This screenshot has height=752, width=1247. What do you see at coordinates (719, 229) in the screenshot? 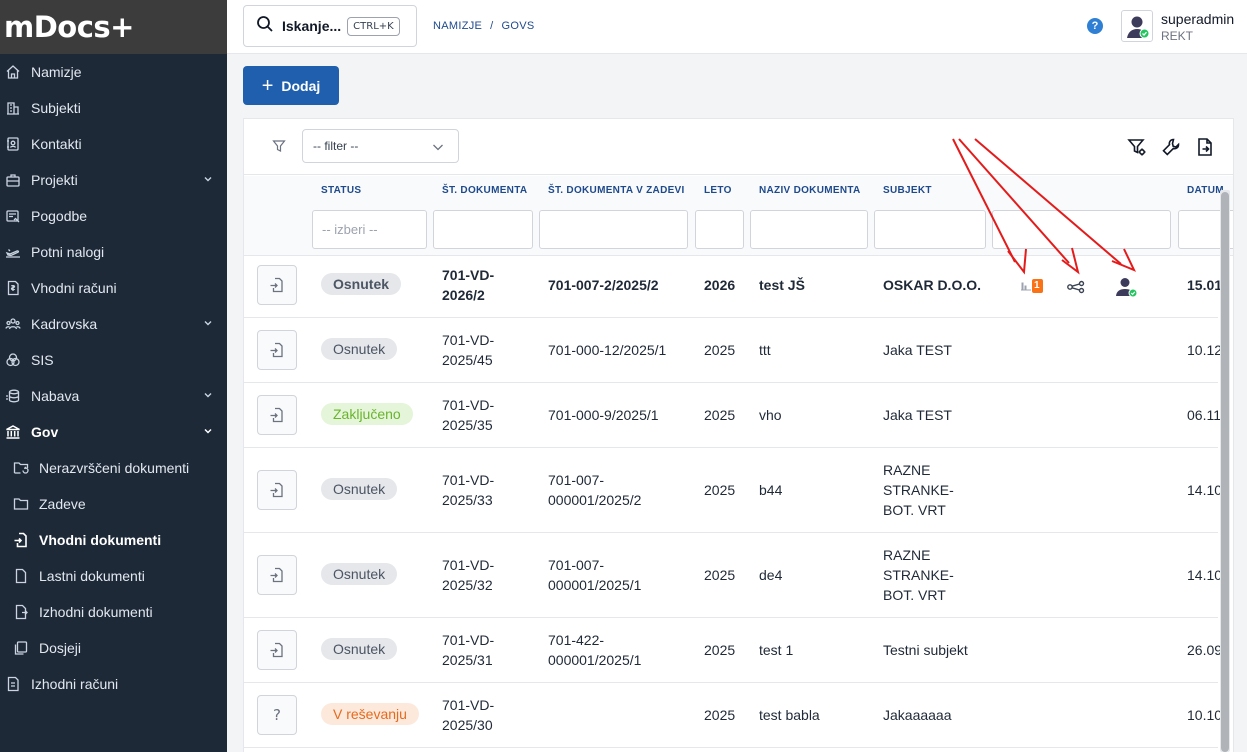
I see `year-filter-input` at bounding box center [719, 229].